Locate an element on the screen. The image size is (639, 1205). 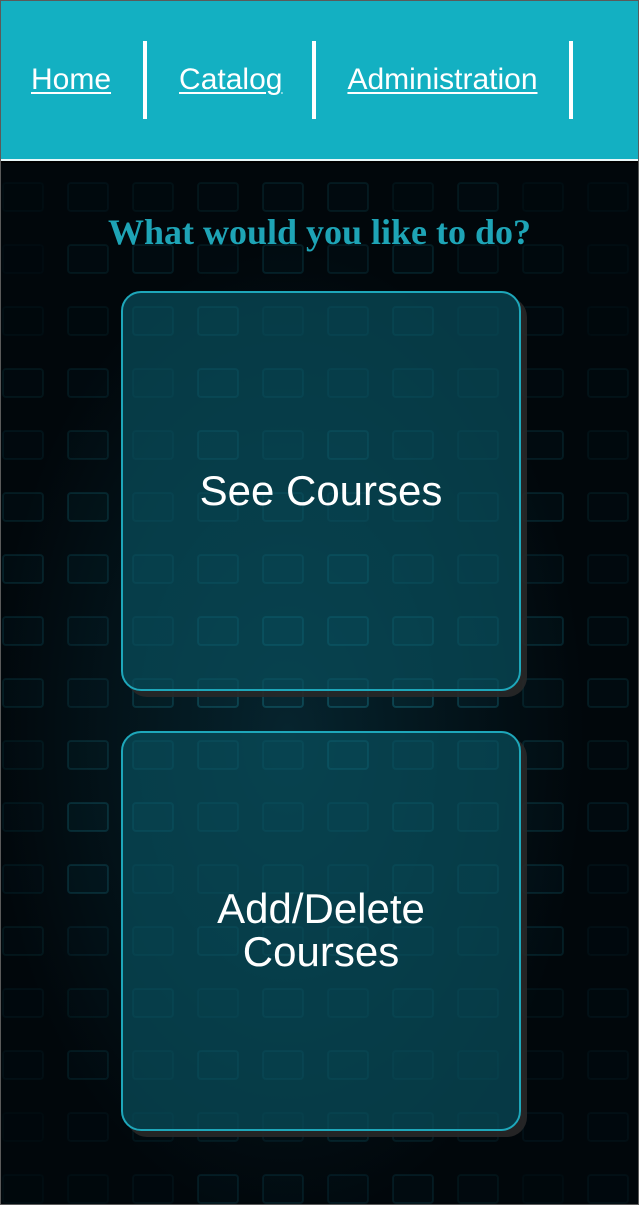
page-heading: What would you like to do? is located at coordinates (319, 232).